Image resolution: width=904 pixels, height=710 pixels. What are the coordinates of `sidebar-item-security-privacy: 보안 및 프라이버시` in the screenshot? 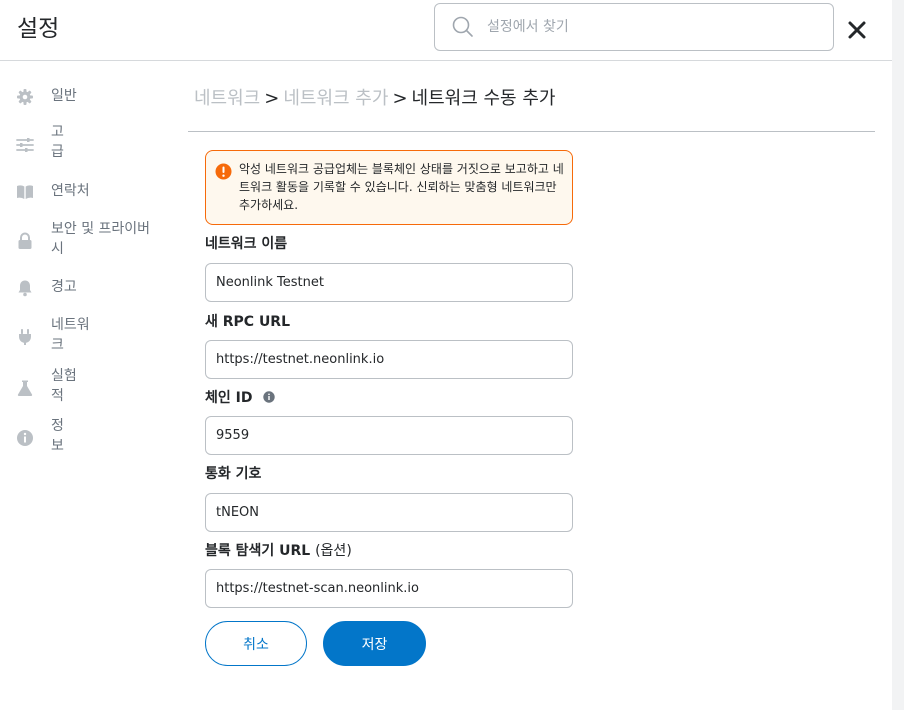 It's located at (85, 240).